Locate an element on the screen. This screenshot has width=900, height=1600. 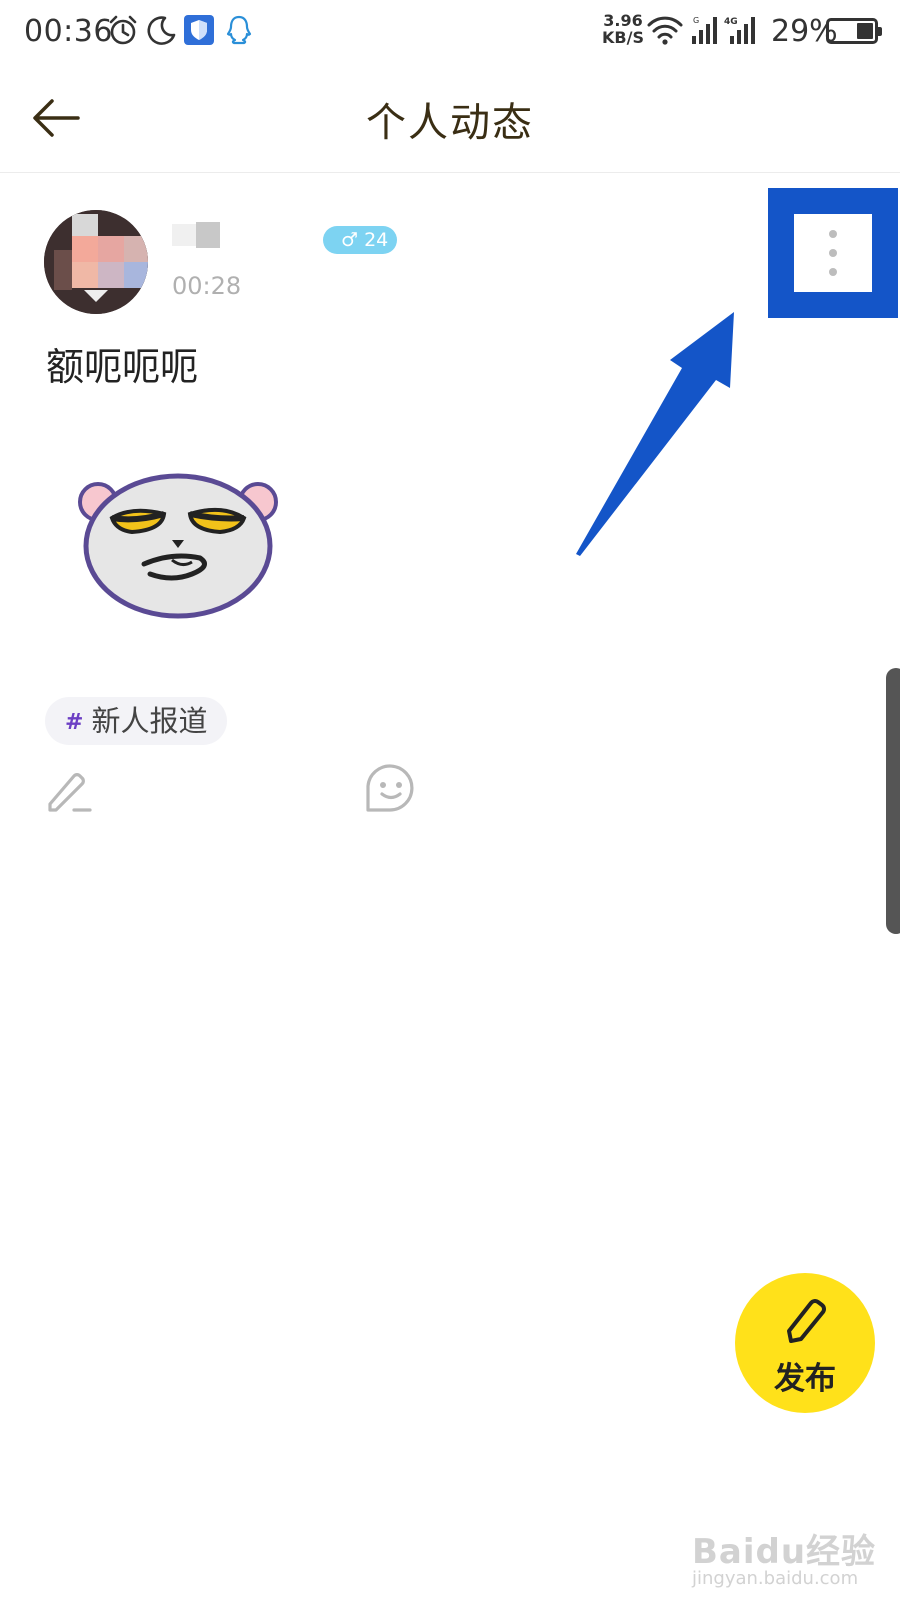
emoji-button is located at coordinates (391, 789).